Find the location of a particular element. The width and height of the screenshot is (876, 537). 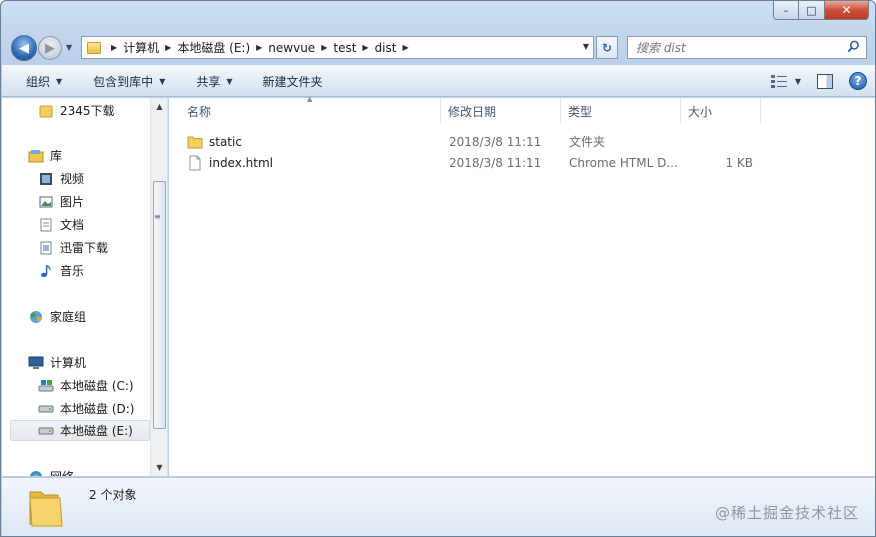

scroll-up-arrow: ▲ is located at coordinates (159, 106).